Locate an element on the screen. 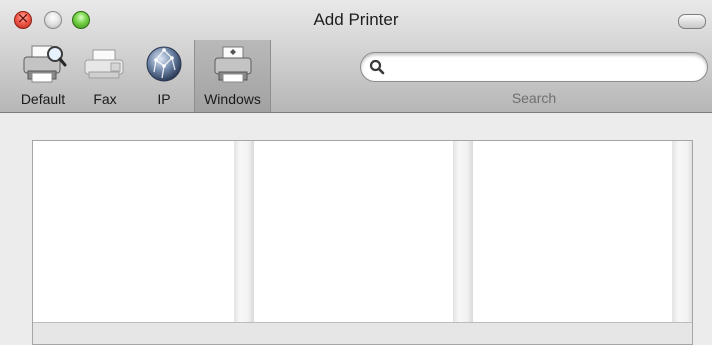 This screenshot has height=345, width=712. toolbar-fax-button: Fax is located at coordinates (105, 76).